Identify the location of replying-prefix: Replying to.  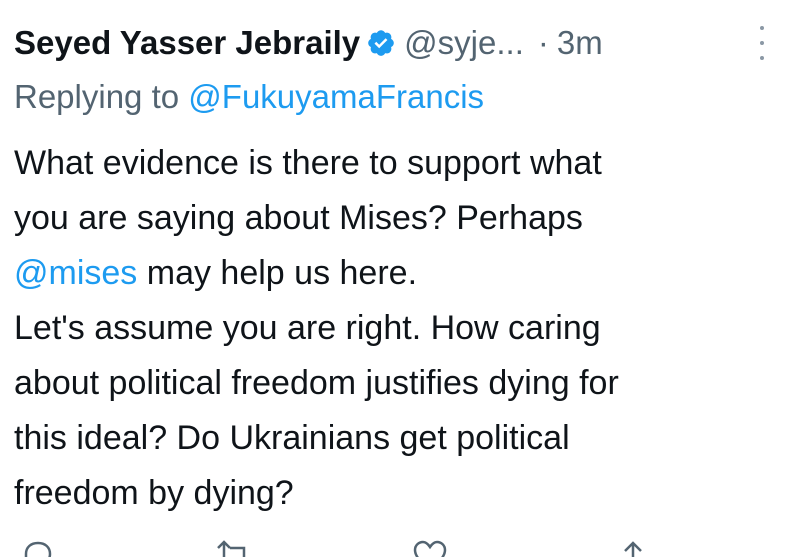
(97, 96).